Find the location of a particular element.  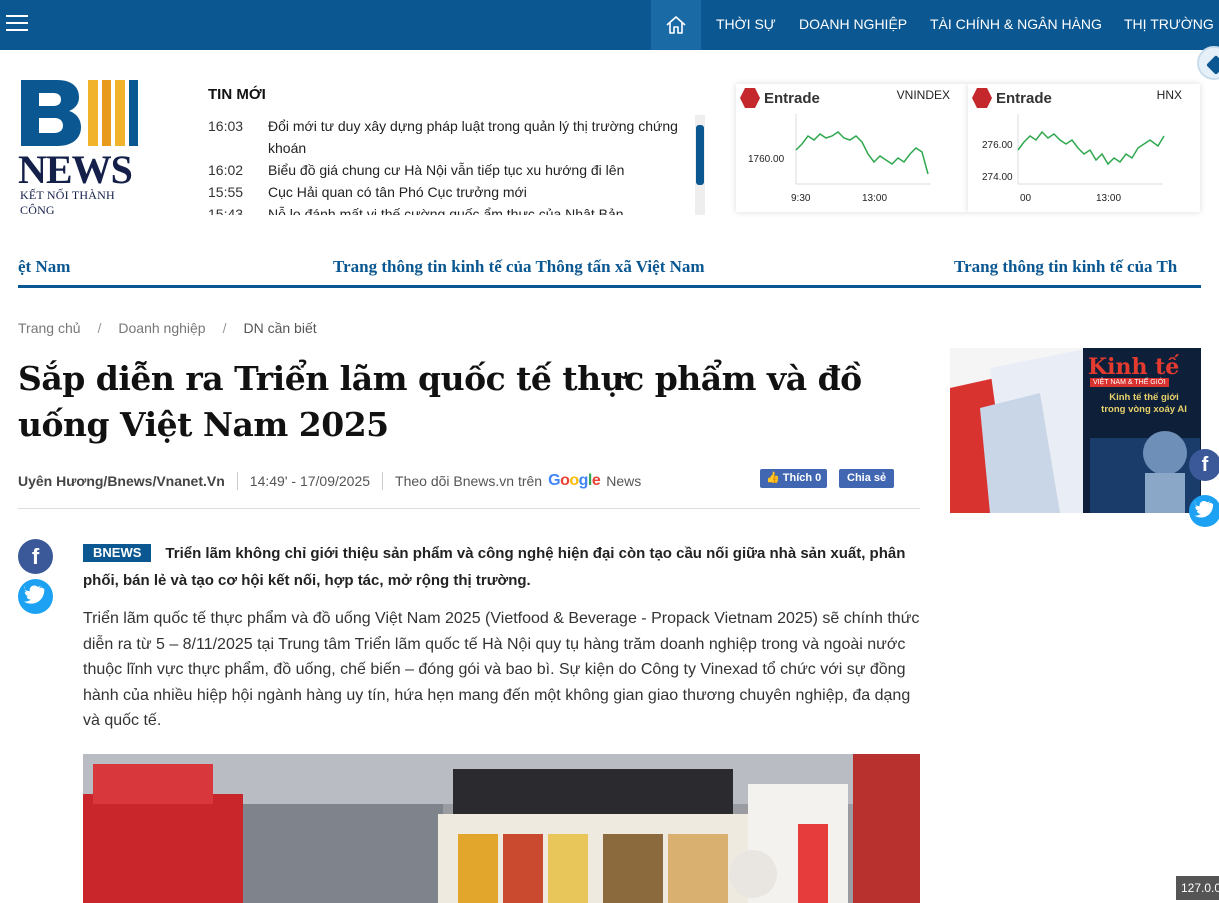

article-photo is located at coordinates (501, 828).